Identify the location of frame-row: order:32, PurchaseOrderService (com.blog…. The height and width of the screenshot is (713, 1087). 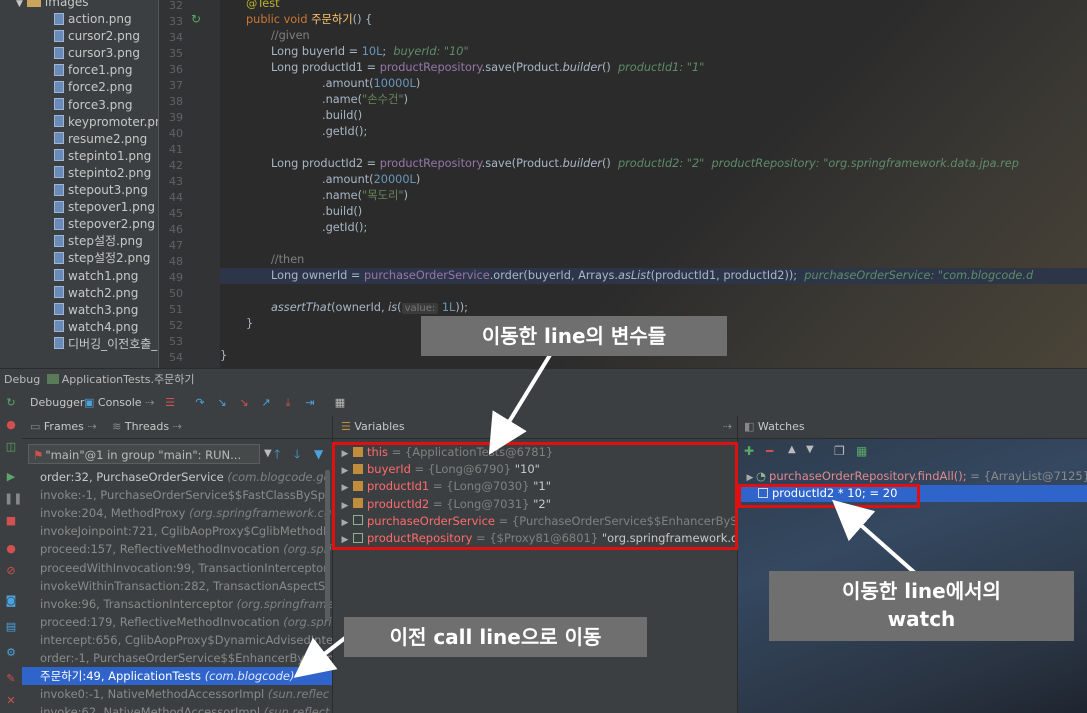
(177, 477).